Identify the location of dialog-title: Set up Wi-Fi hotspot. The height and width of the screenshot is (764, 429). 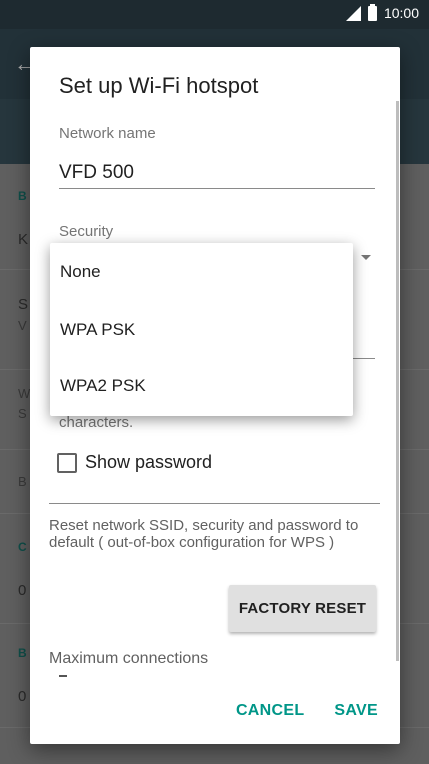
(159, 85).